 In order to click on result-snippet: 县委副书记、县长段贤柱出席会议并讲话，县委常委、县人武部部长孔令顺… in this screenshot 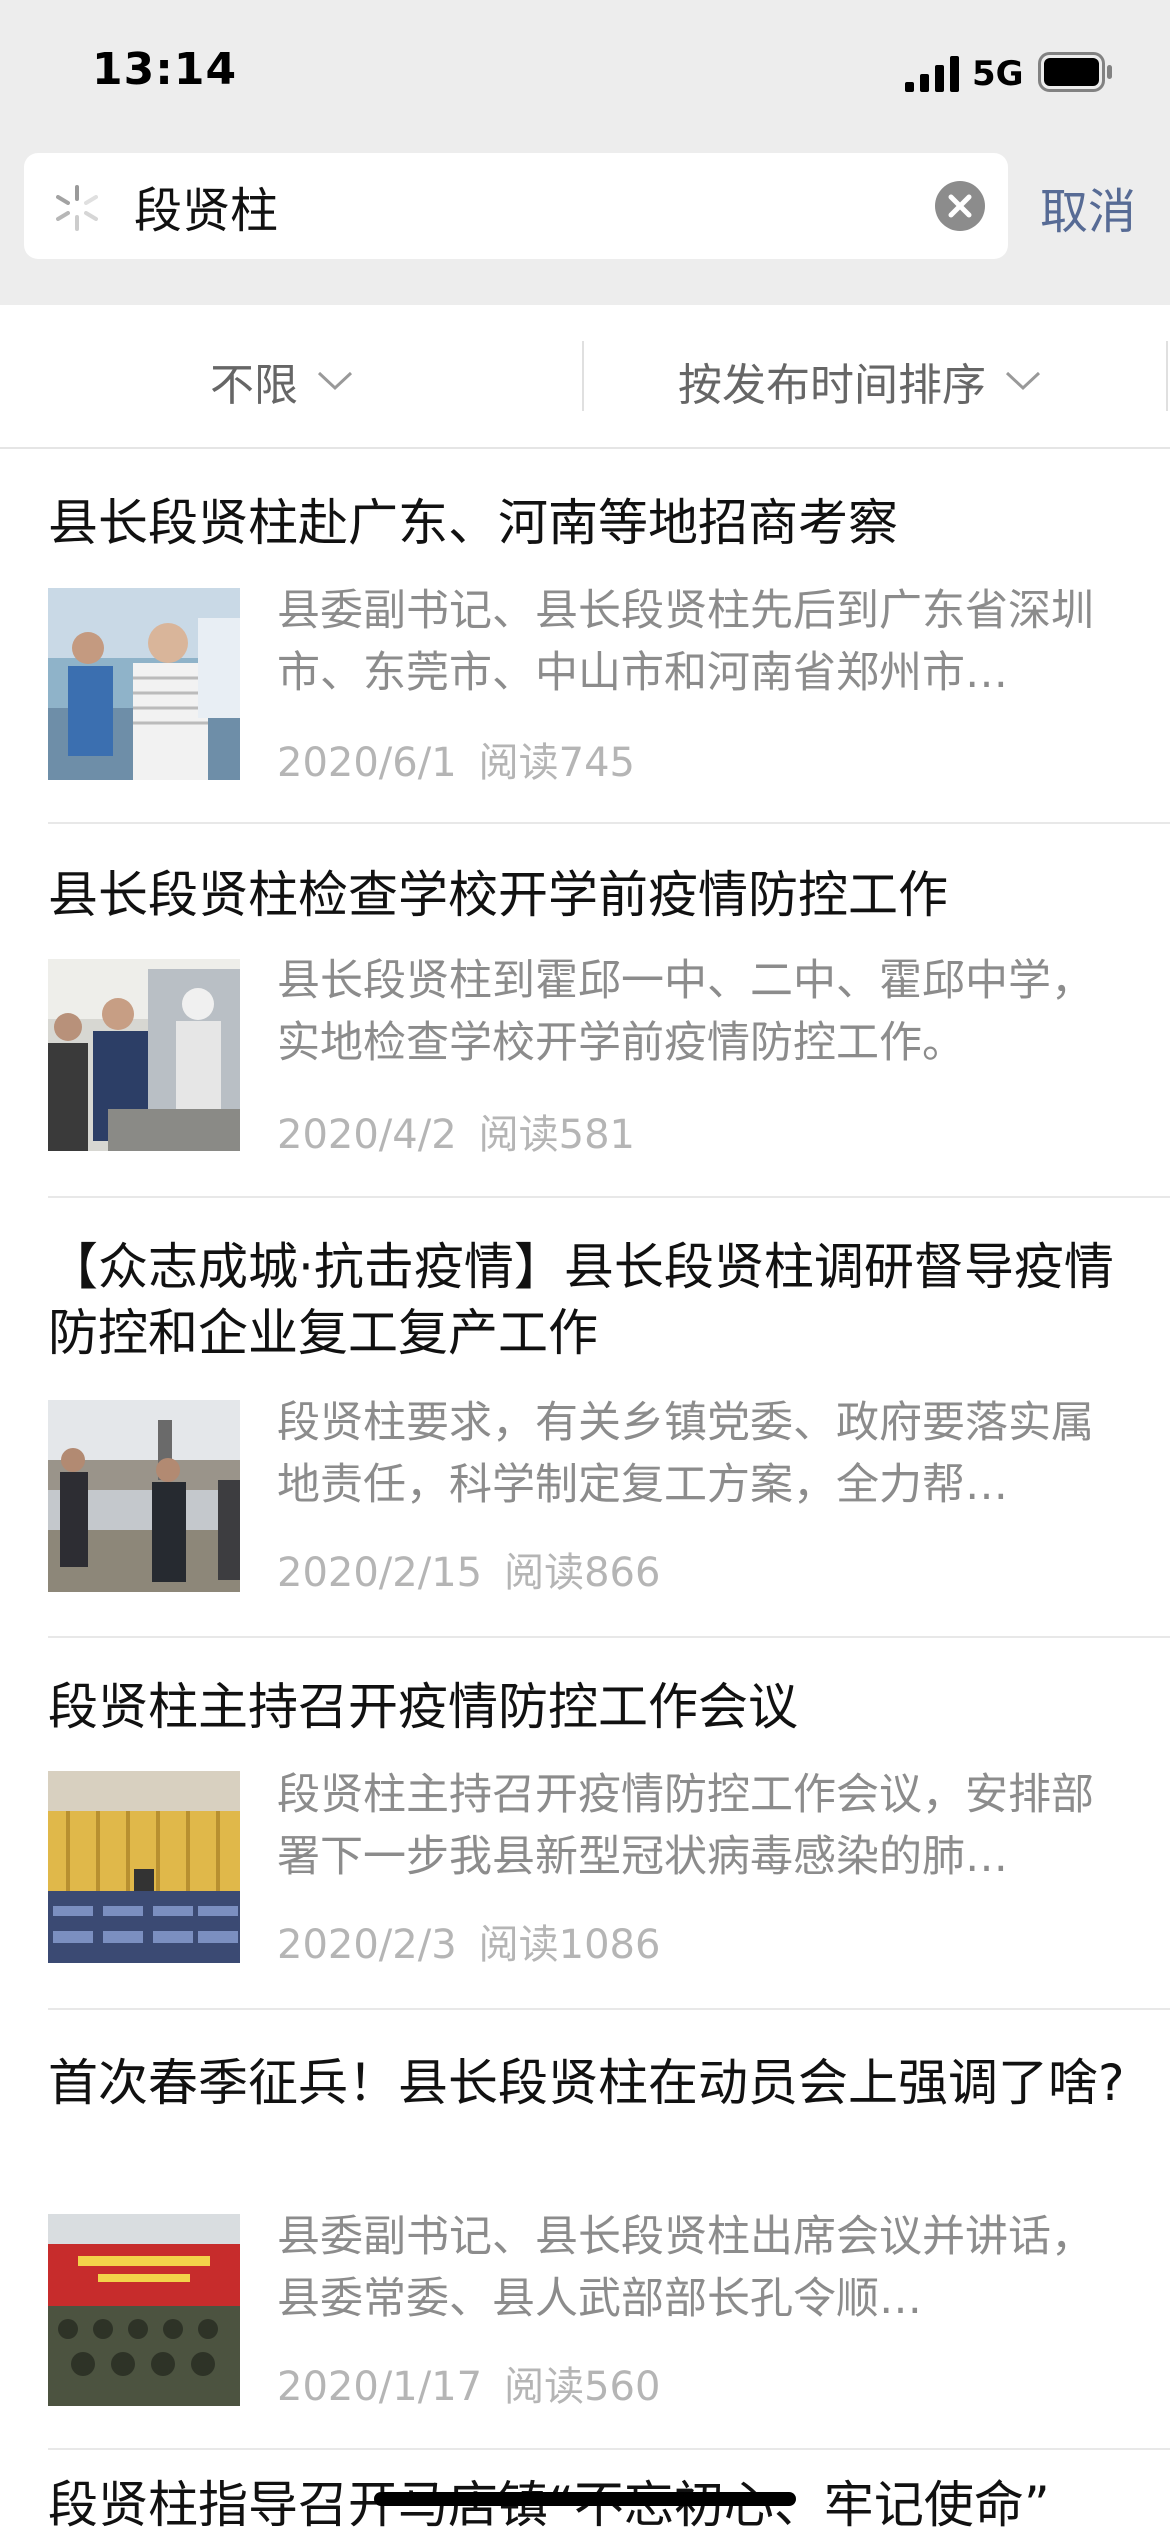, I will do `click(685, 2268)`.